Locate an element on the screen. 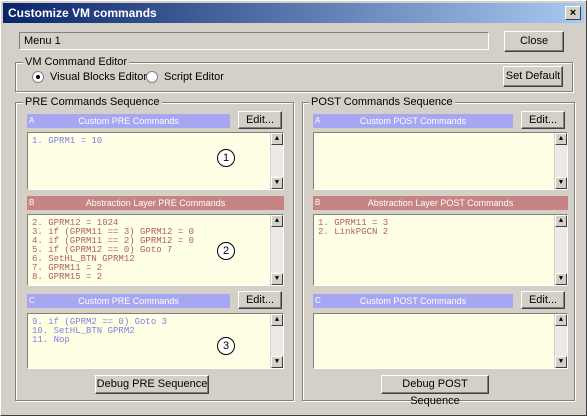  post-section-c-code: ▲ ▼ is located at coordinates (440, 341).